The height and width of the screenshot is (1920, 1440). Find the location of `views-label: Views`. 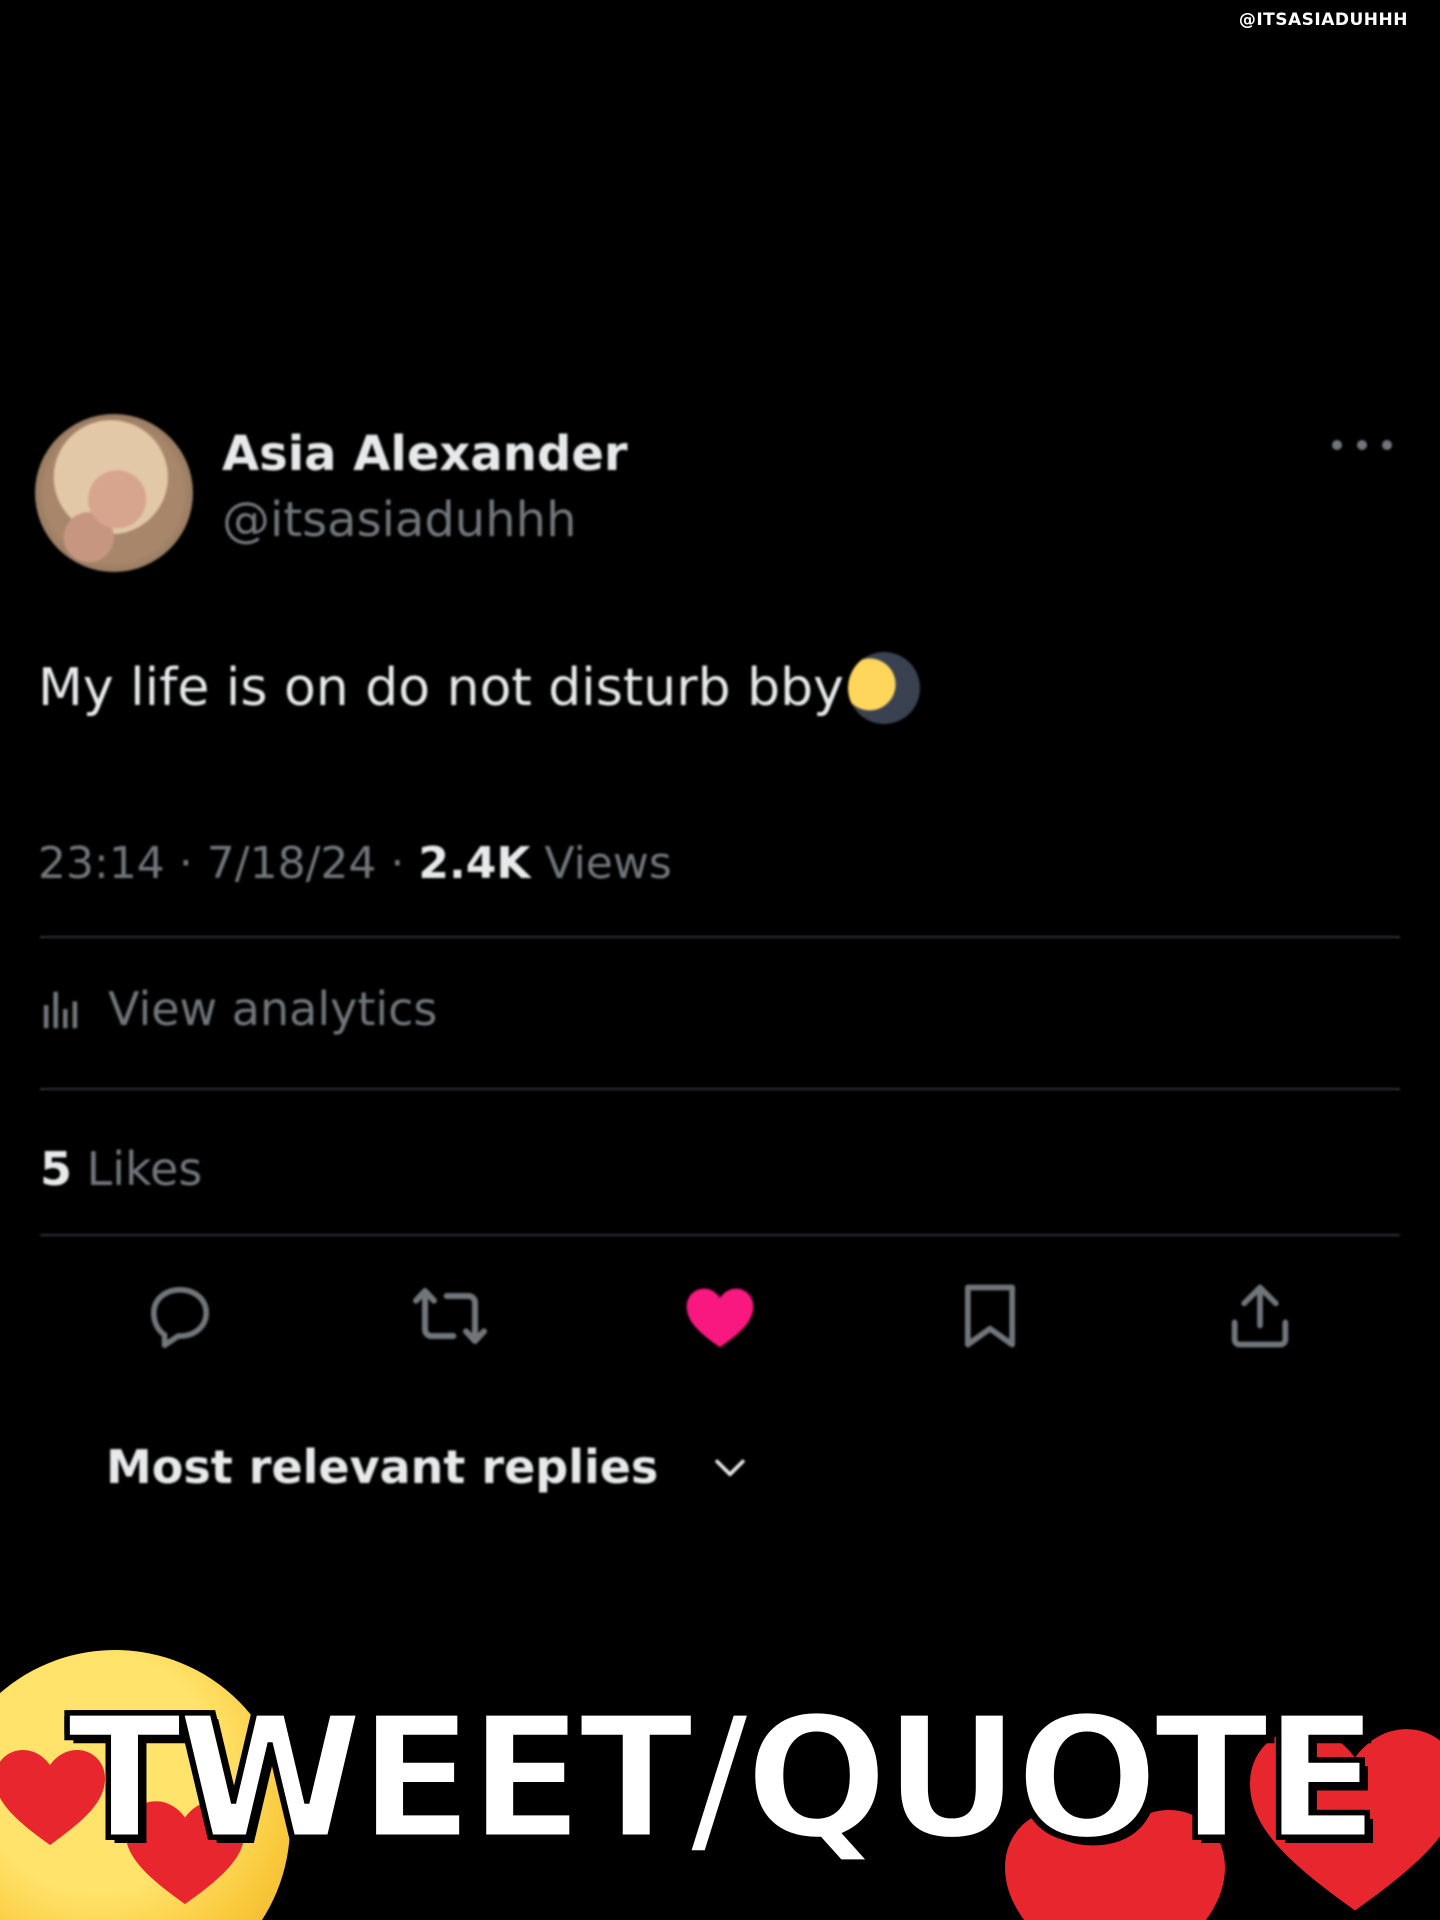

views-label: Views is located at coordinates (608, 863).